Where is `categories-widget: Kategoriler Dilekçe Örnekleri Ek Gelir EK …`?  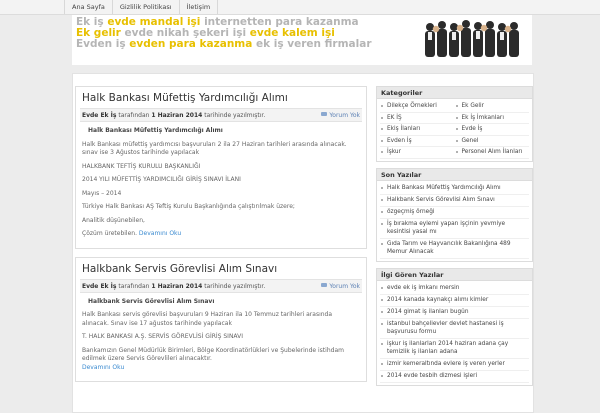 categories-widget: Kategoriler Dilekçe Örnekleri Ek Gelir EK … is located at coordinates (454, 124).